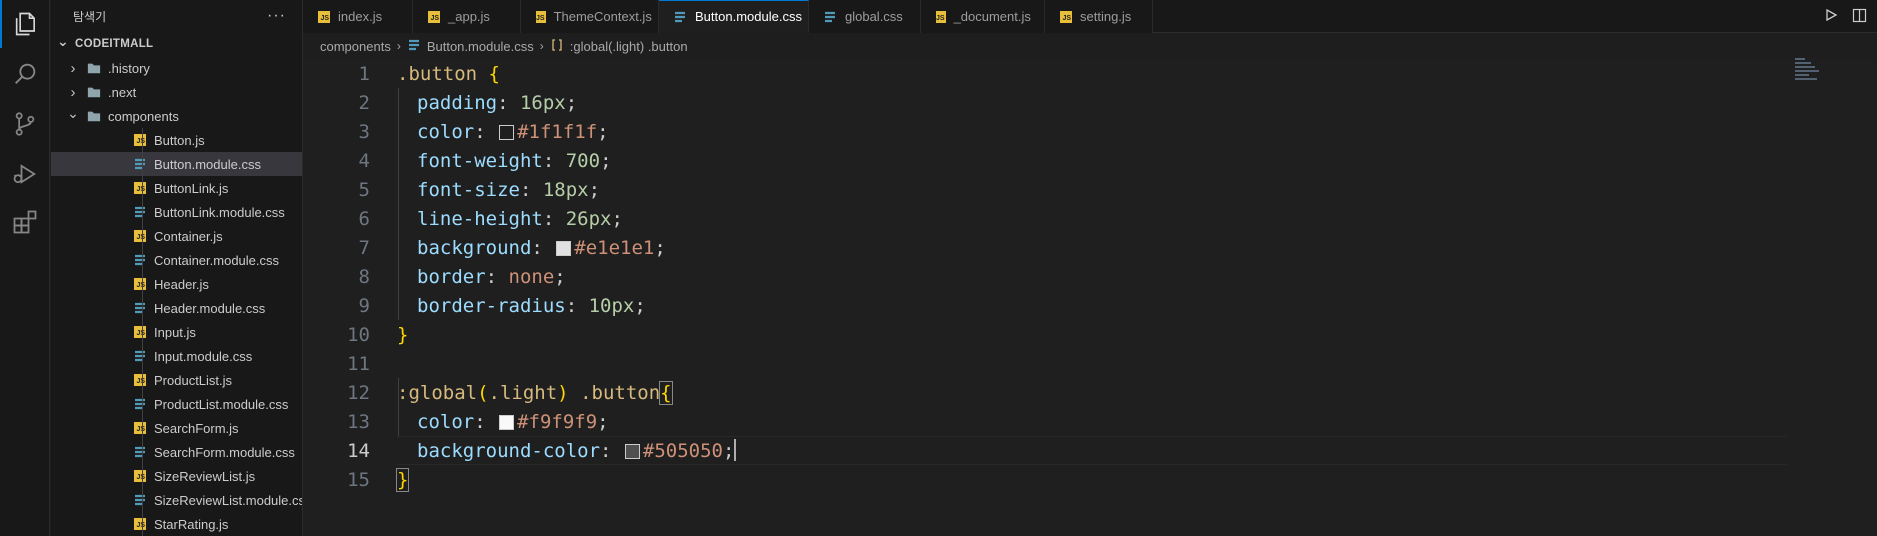  I want to click on tree-file: JS ButtonLink.js, so click(176, 188).